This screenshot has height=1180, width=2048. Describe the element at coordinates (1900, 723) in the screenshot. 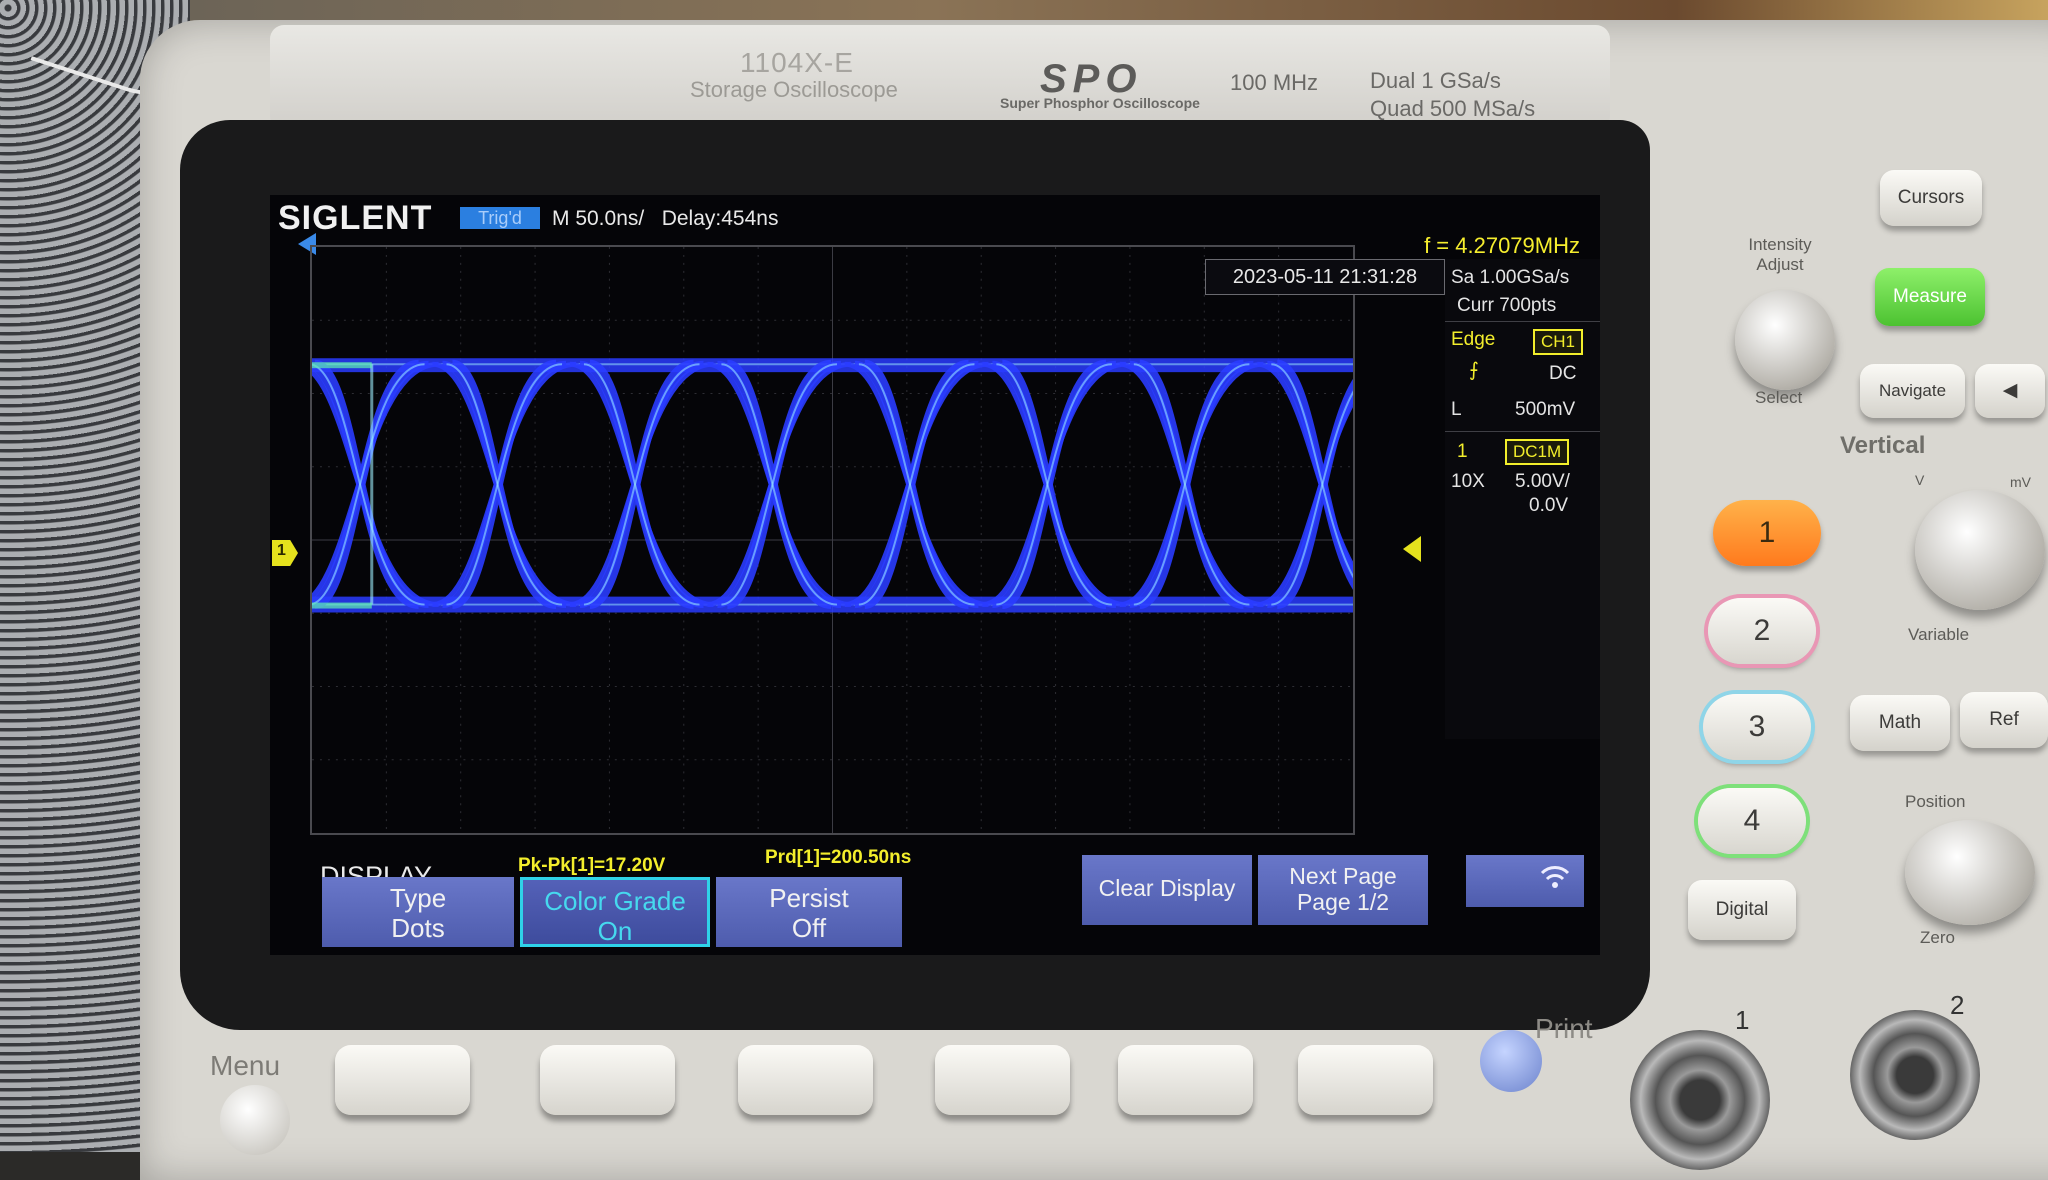

I see `math-button: Math` at that location.